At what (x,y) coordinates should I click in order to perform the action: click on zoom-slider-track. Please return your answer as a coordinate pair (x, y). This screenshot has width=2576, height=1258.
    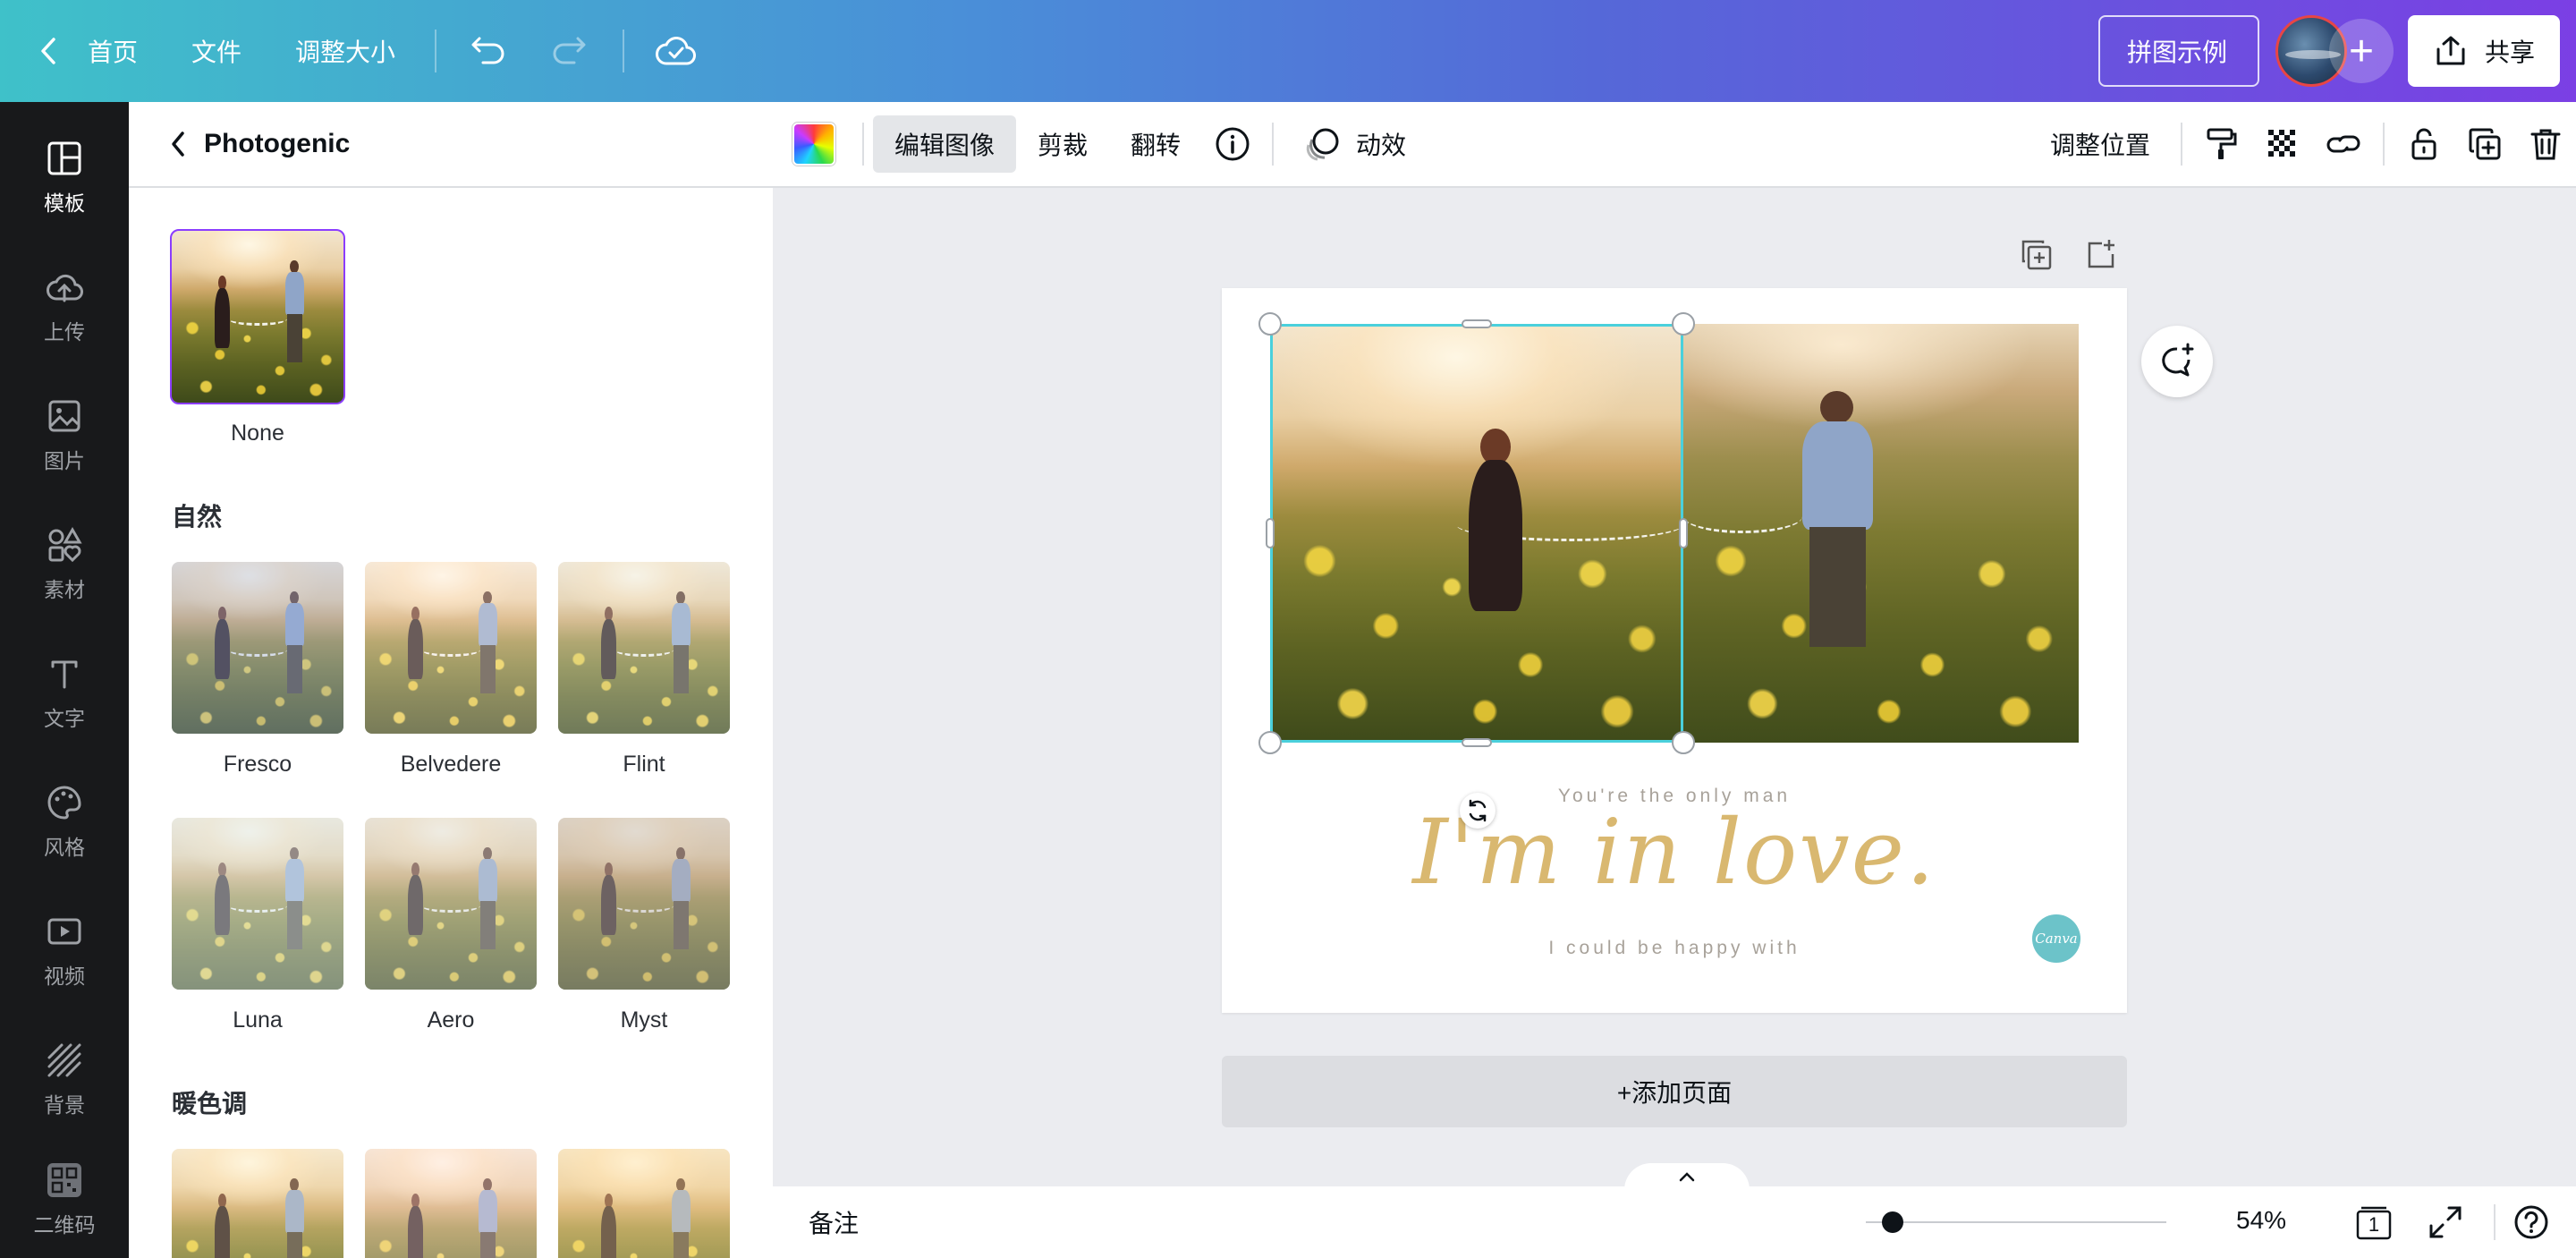
    Looking at the image, I should click on (2016, 1222).